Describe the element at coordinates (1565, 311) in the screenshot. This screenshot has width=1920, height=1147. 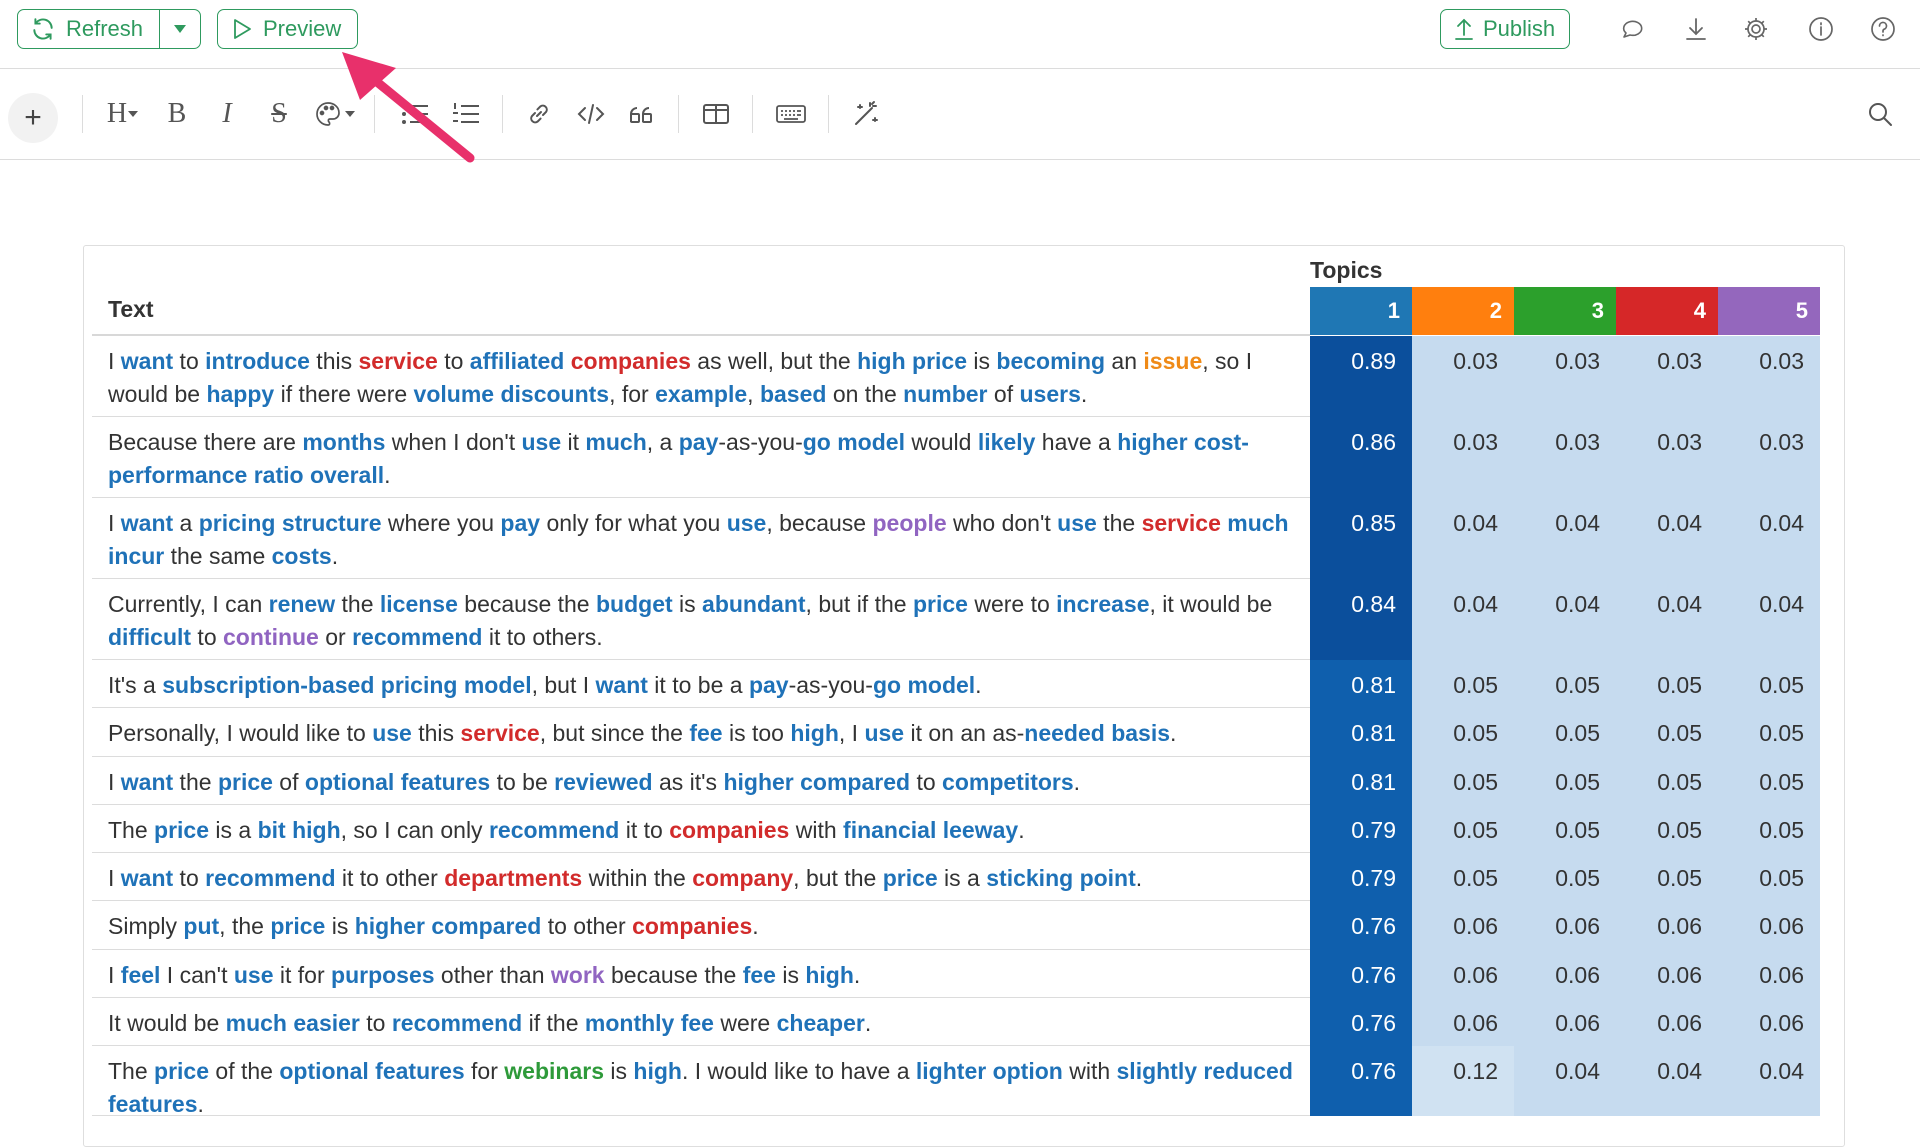
I see `topic-header-3: 3` at that location.